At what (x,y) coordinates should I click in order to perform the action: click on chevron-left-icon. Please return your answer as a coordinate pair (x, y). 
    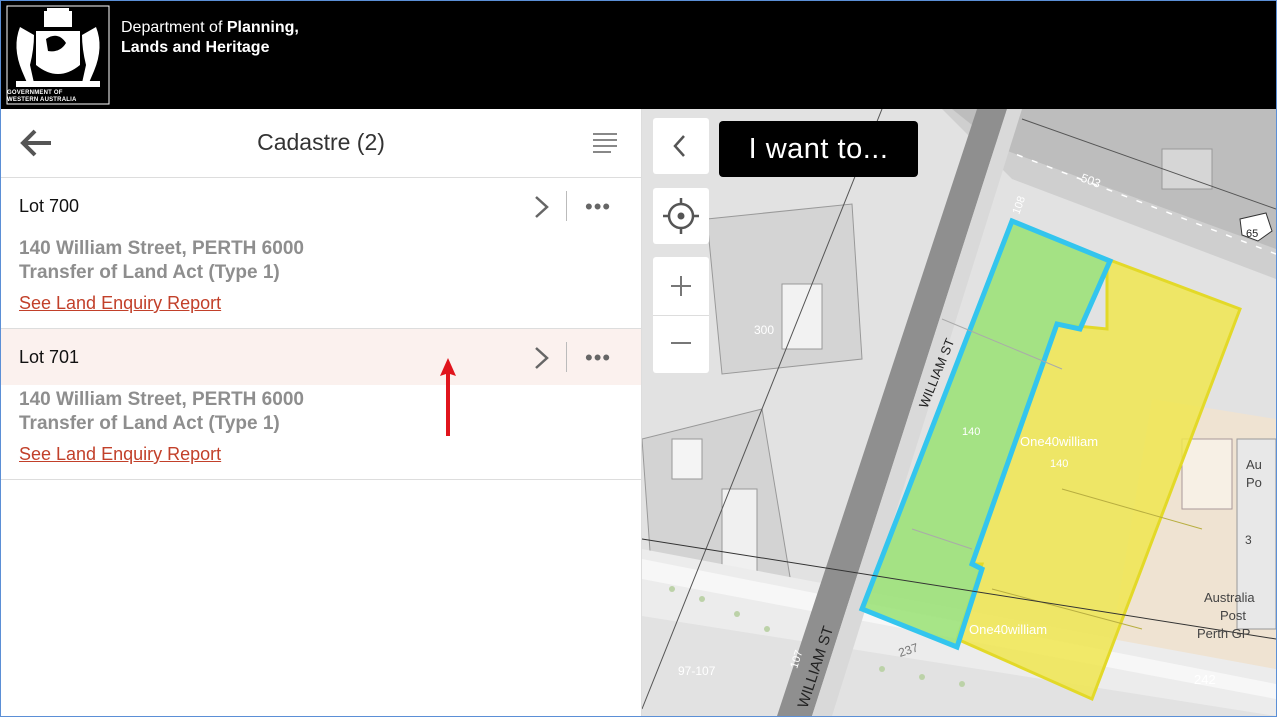
    Looking at the image, I should click on (679, 146).